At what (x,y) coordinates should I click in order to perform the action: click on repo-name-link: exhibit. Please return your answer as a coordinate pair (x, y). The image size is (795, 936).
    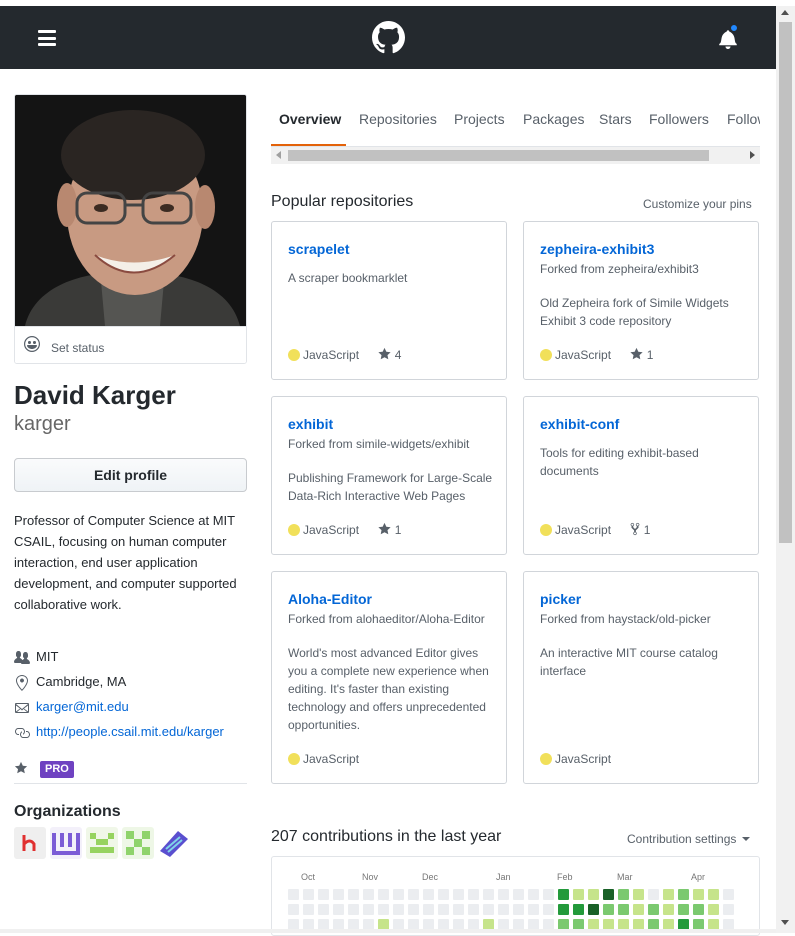
    Looking at the image, I should click on (310, 424).